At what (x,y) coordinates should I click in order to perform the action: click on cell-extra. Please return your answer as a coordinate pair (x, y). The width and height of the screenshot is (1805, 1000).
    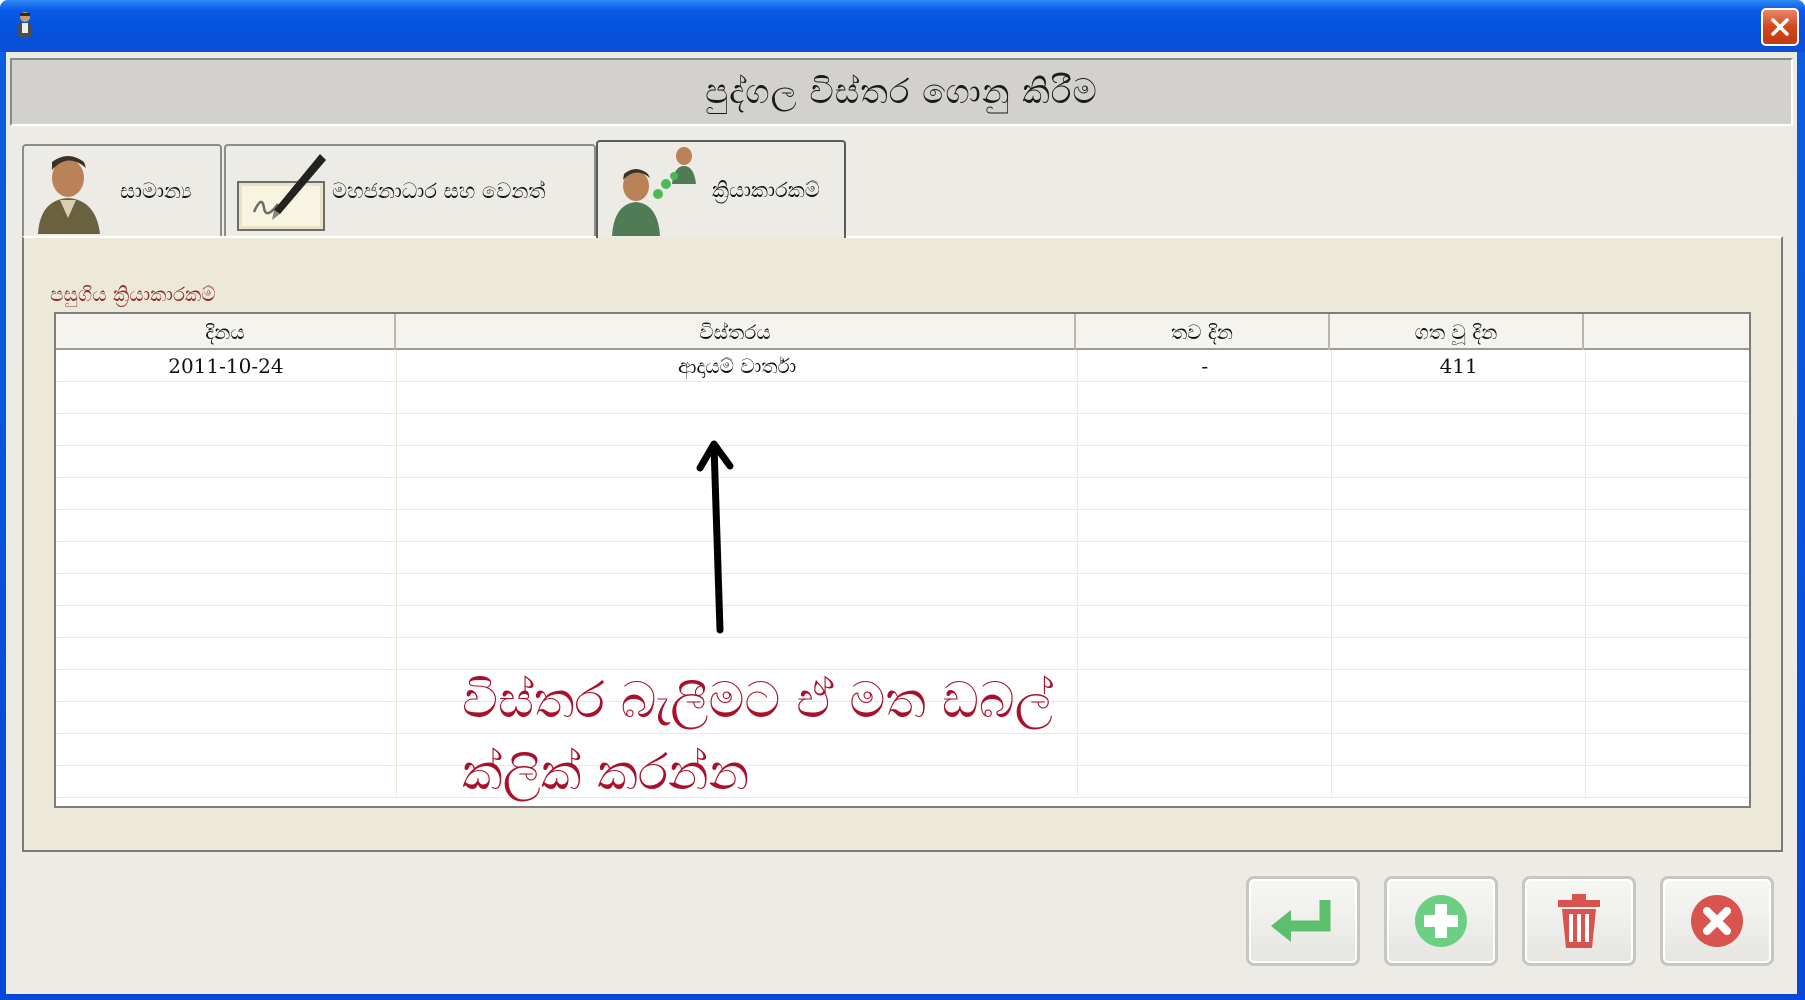
    Looking at the image, I should click on (1667, 366).